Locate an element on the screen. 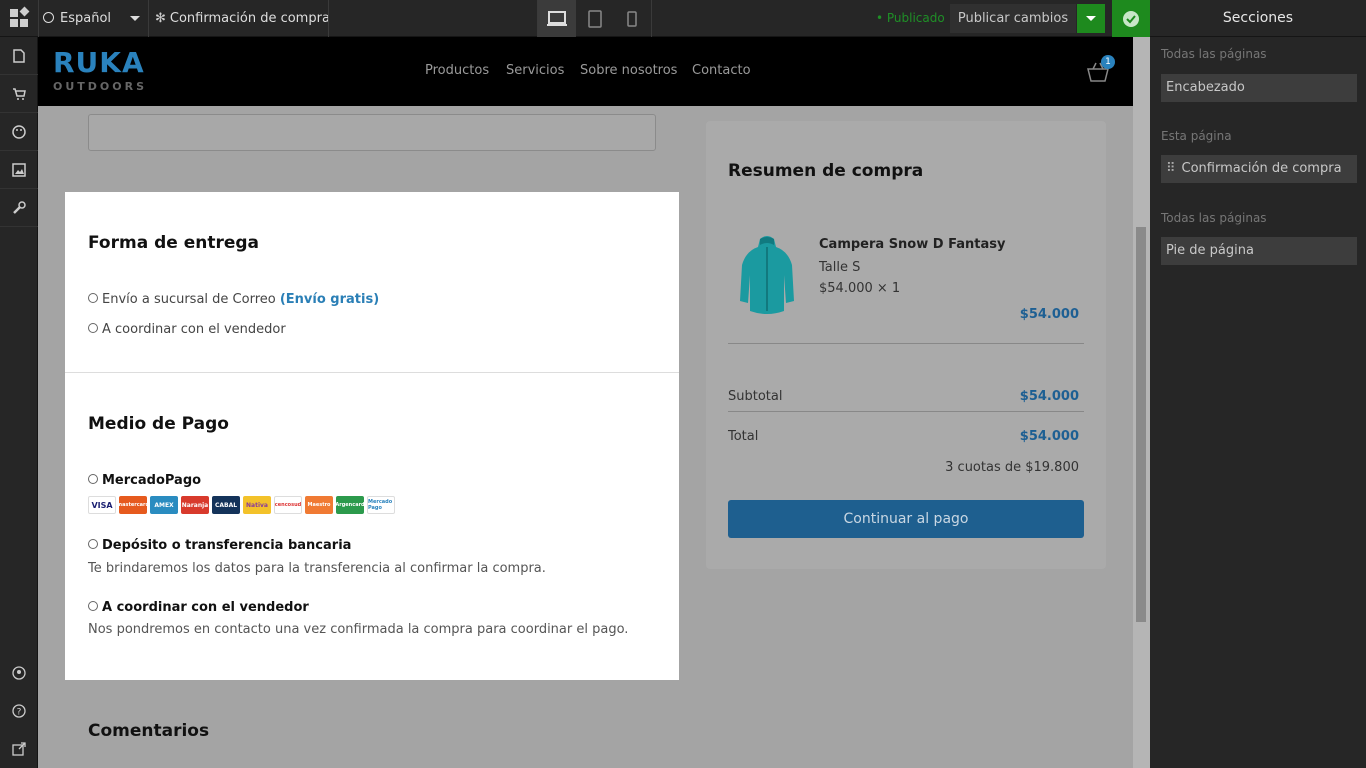 This screenshot has height=768, width=1366. section-page-item: ⠿ Confirmación de compra is located at coordinates (1259, 169).